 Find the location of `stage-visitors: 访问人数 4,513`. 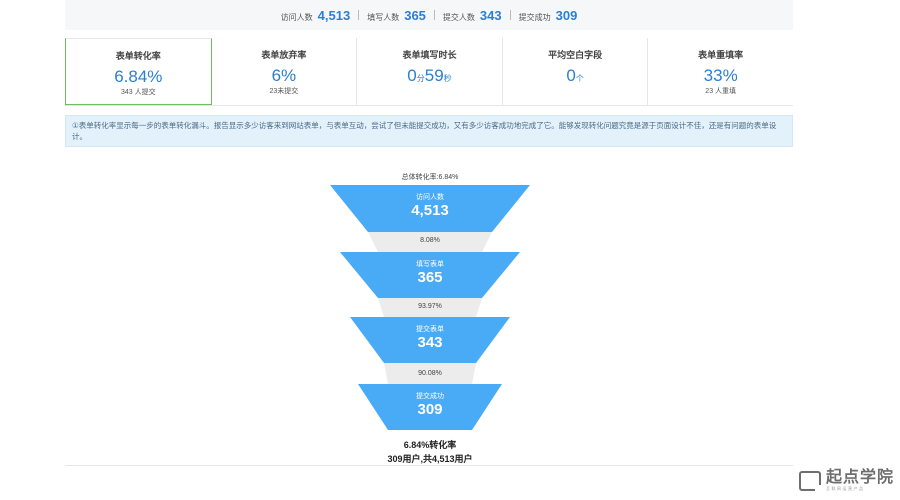

stage-visitors: 访问人数 4,513 is located at coordinates (430, 206).